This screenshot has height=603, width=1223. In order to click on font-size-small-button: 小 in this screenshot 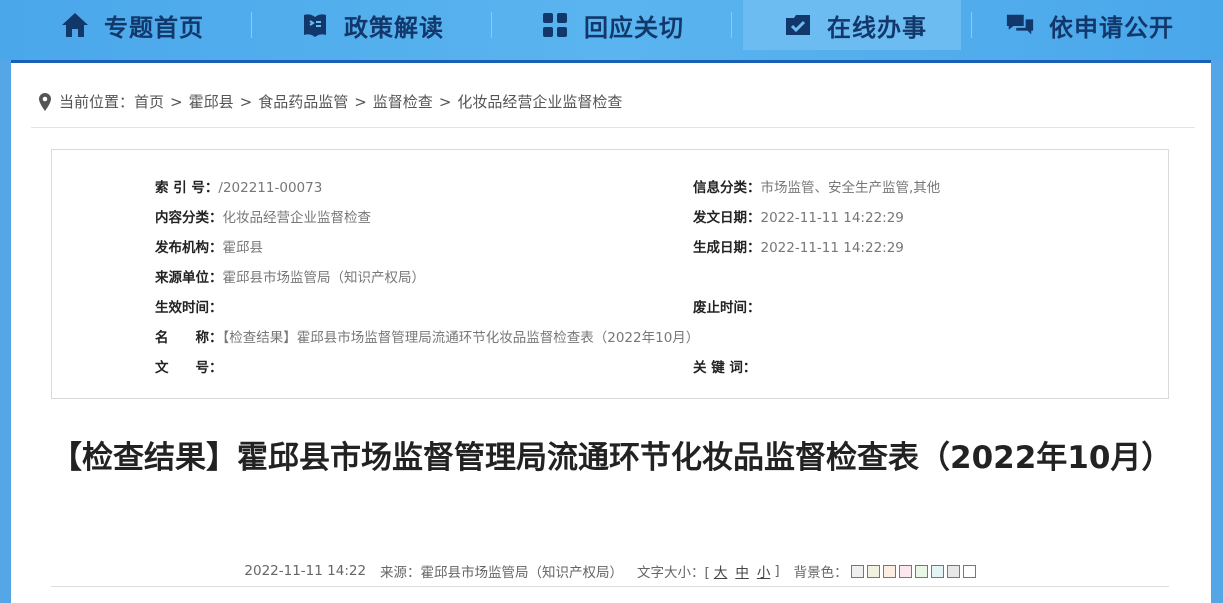, I will do `click(764, 571)`.